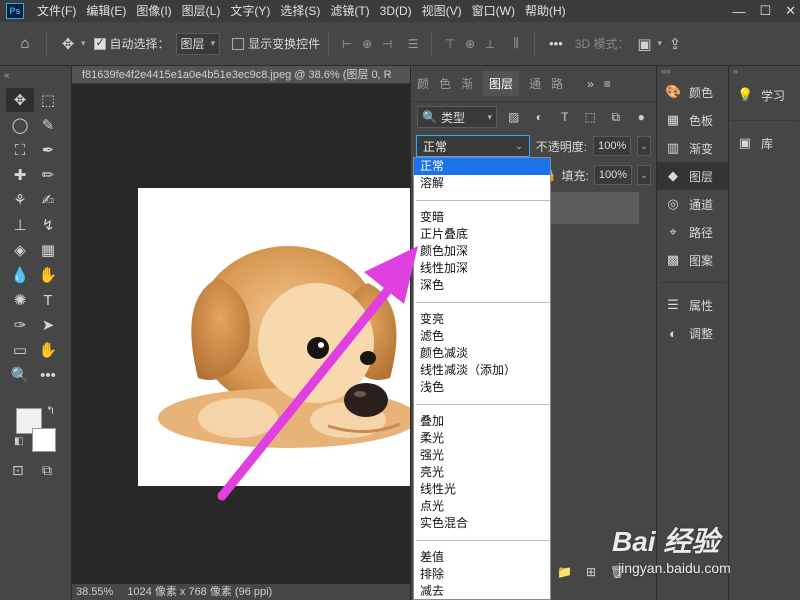 This screenshot has width=800, height=600. Describe the element at coordinates (482, 438) in the screenshot. I see `blend-mode-option: 柔光` at that location.